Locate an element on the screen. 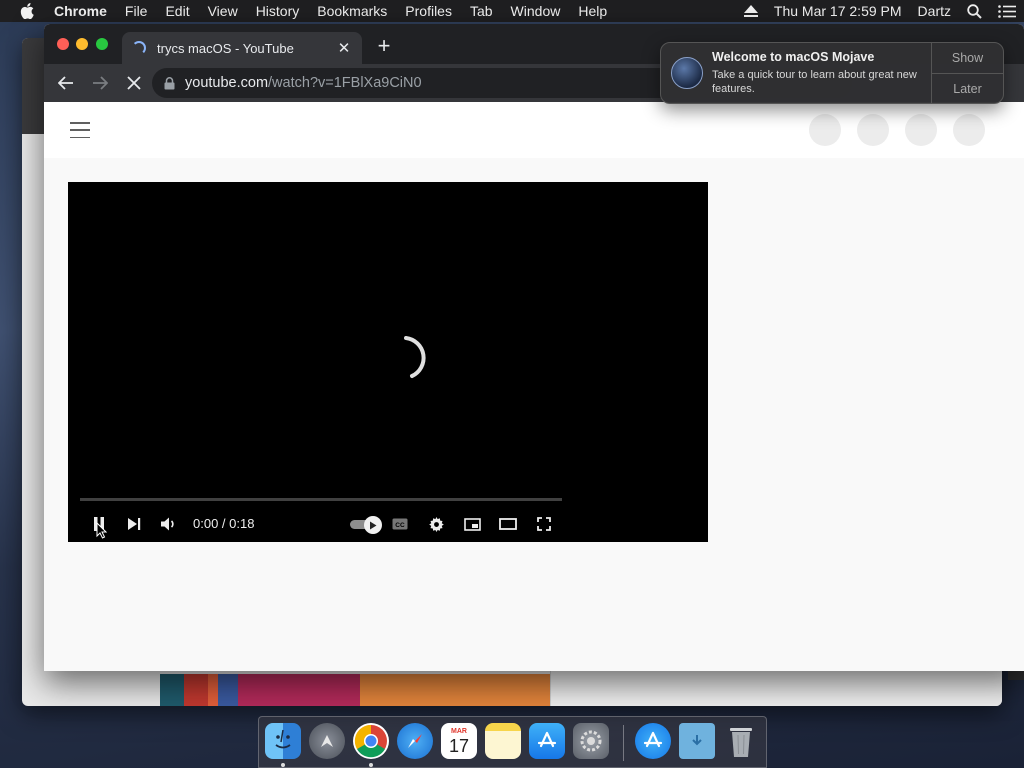 The height and width of the screenshot is (768, 1024). tab-title: trycs macOS - YouTube is located at coordinates (225, 48).